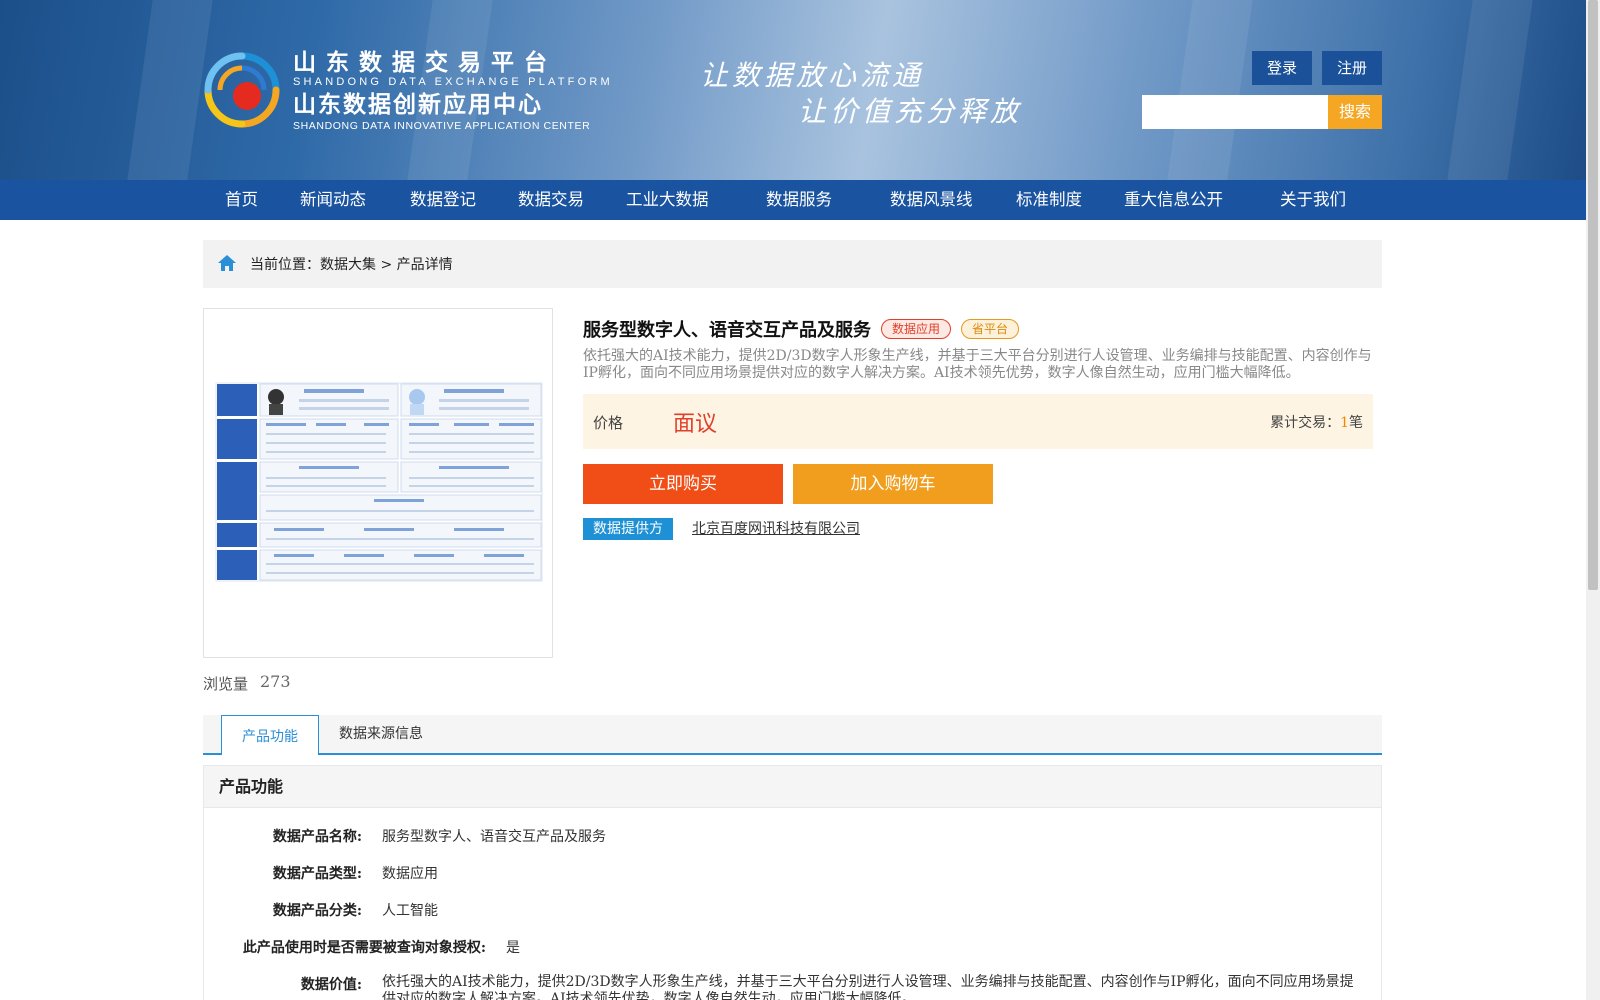 The width and height of the screenshot is (1600, 1000). I want to click on breadcrumb-path: 数据大集 > 产品详情, so click(386, 265).